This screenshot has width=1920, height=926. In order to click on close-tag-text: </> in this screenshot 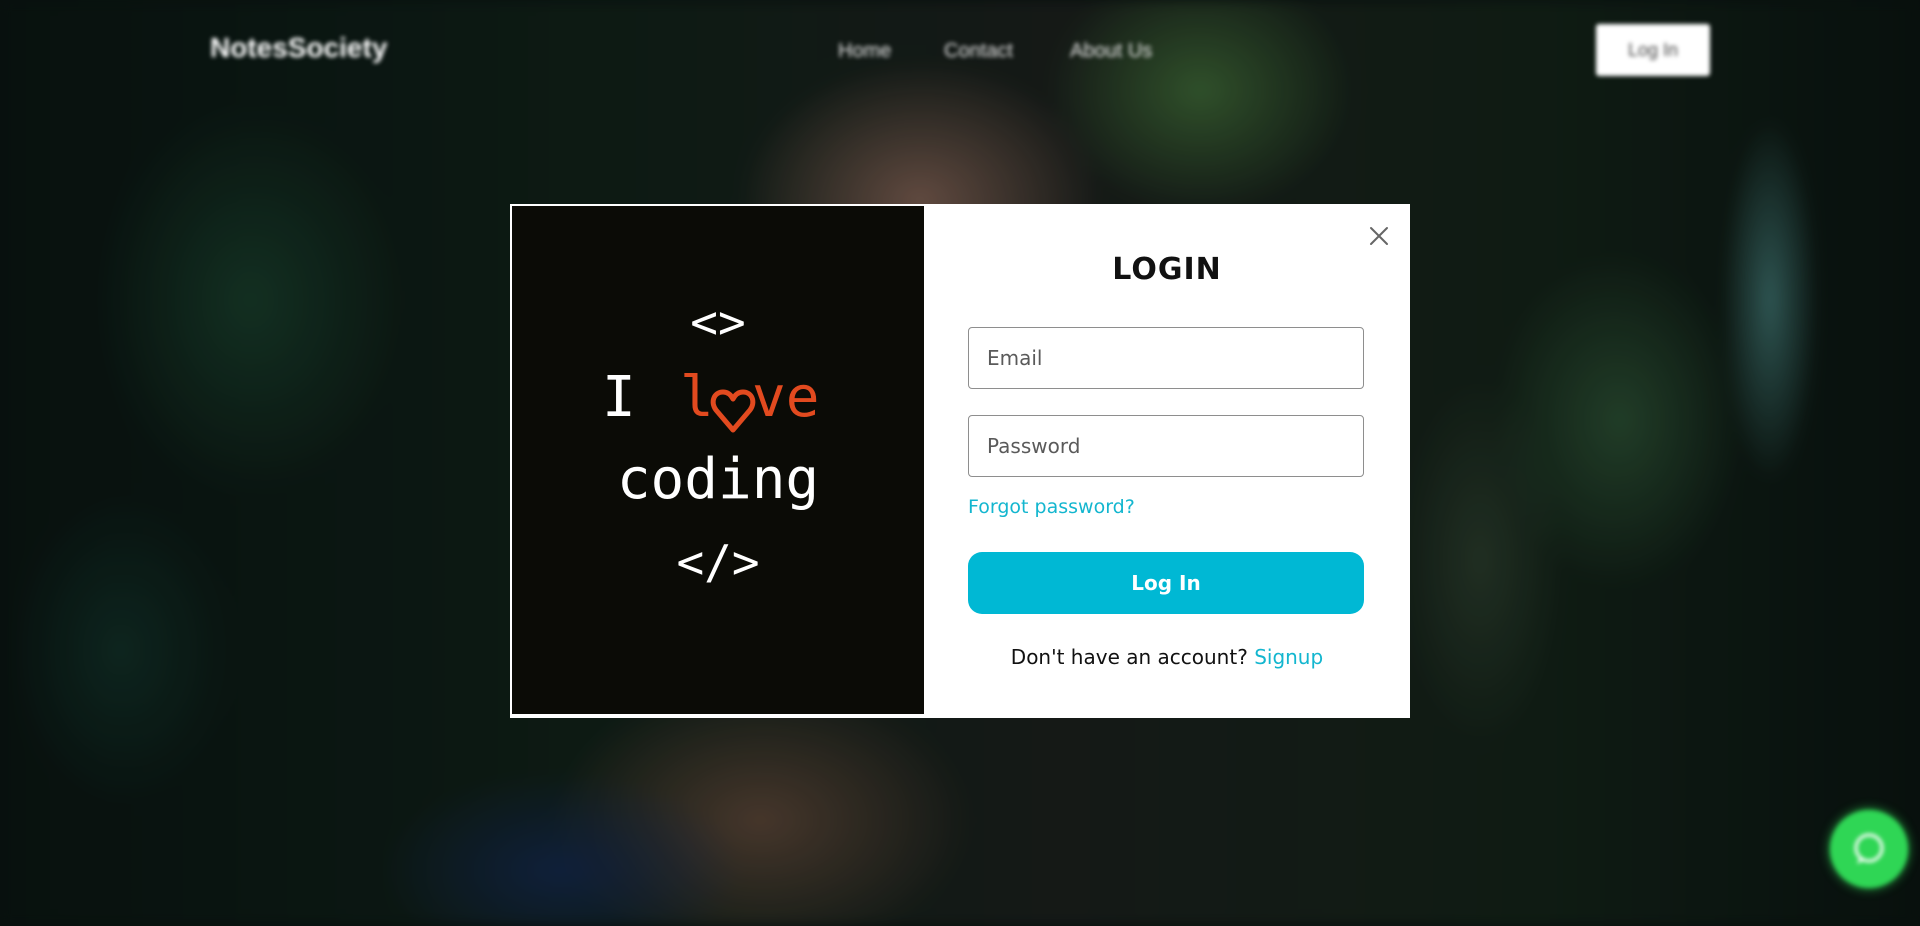, I will do `click(717, 562)`.